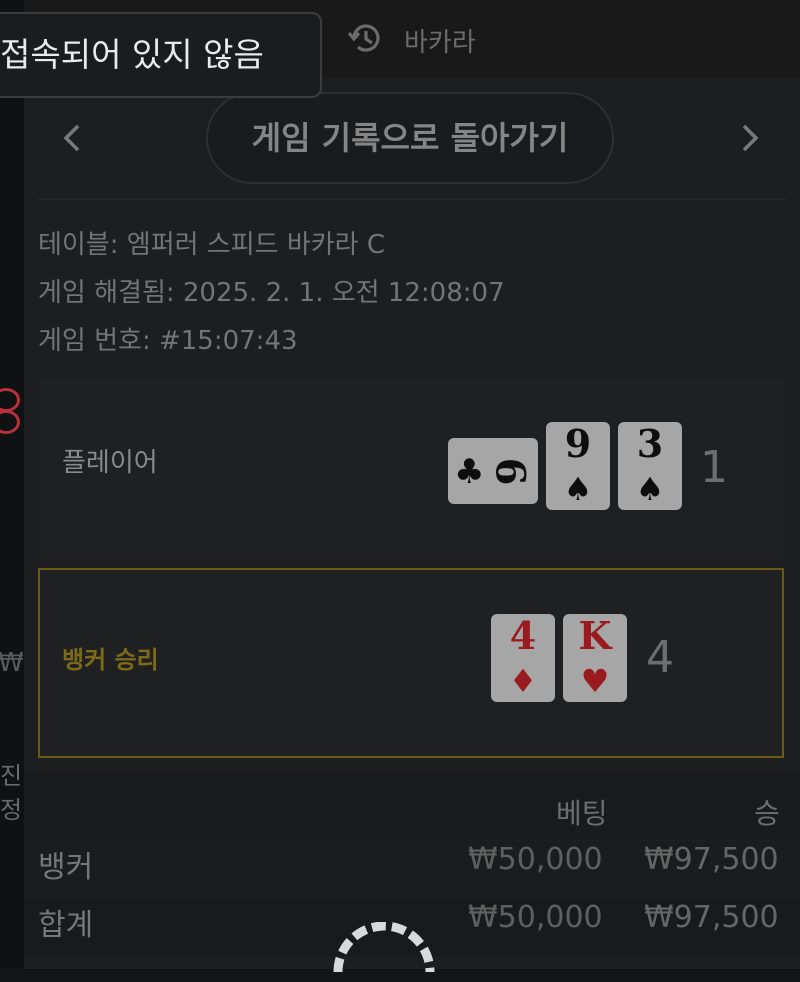  What do you see at coordinates (767, 813) in the screenshot?
I see `header-win: 승` at bounding box center [767, 813].